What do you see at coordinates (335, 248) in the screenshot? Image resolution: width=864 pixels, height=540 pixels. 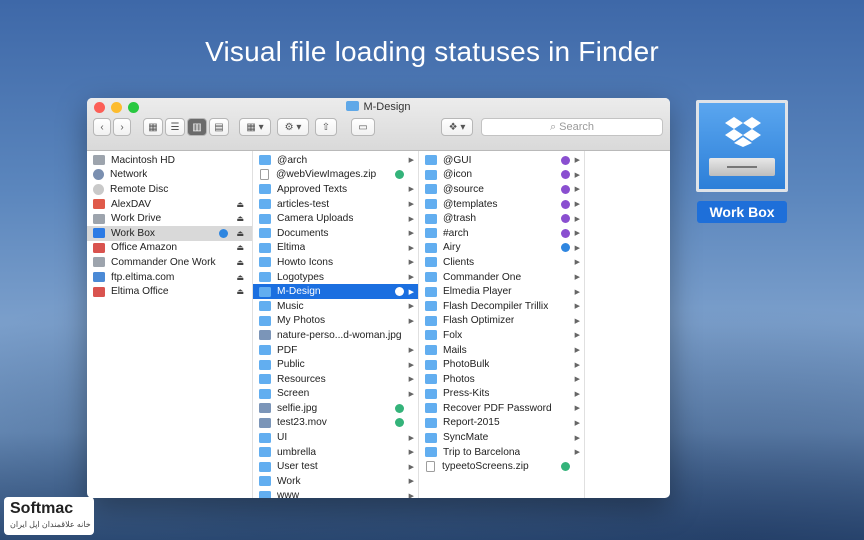 I see `list-item: Eltima ▶` at bounding box center [335, 248].